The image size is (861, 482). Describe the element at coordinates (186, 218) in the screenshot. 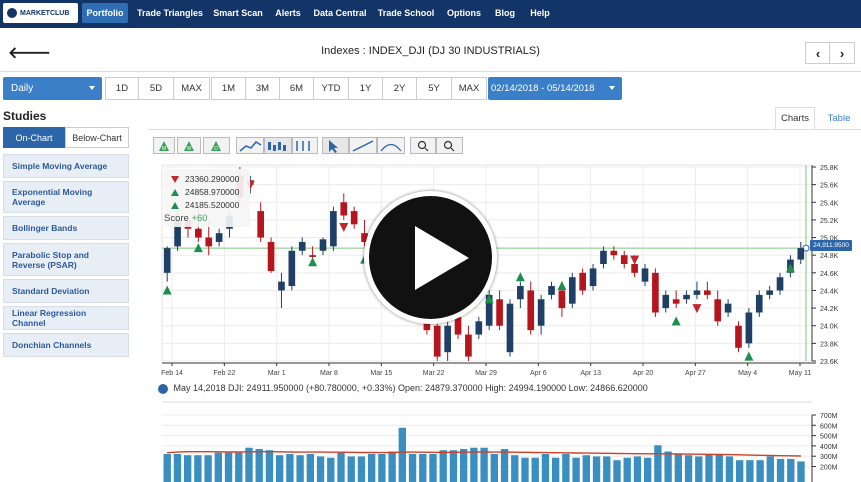

I see `trade-score: Score +60` at that location.